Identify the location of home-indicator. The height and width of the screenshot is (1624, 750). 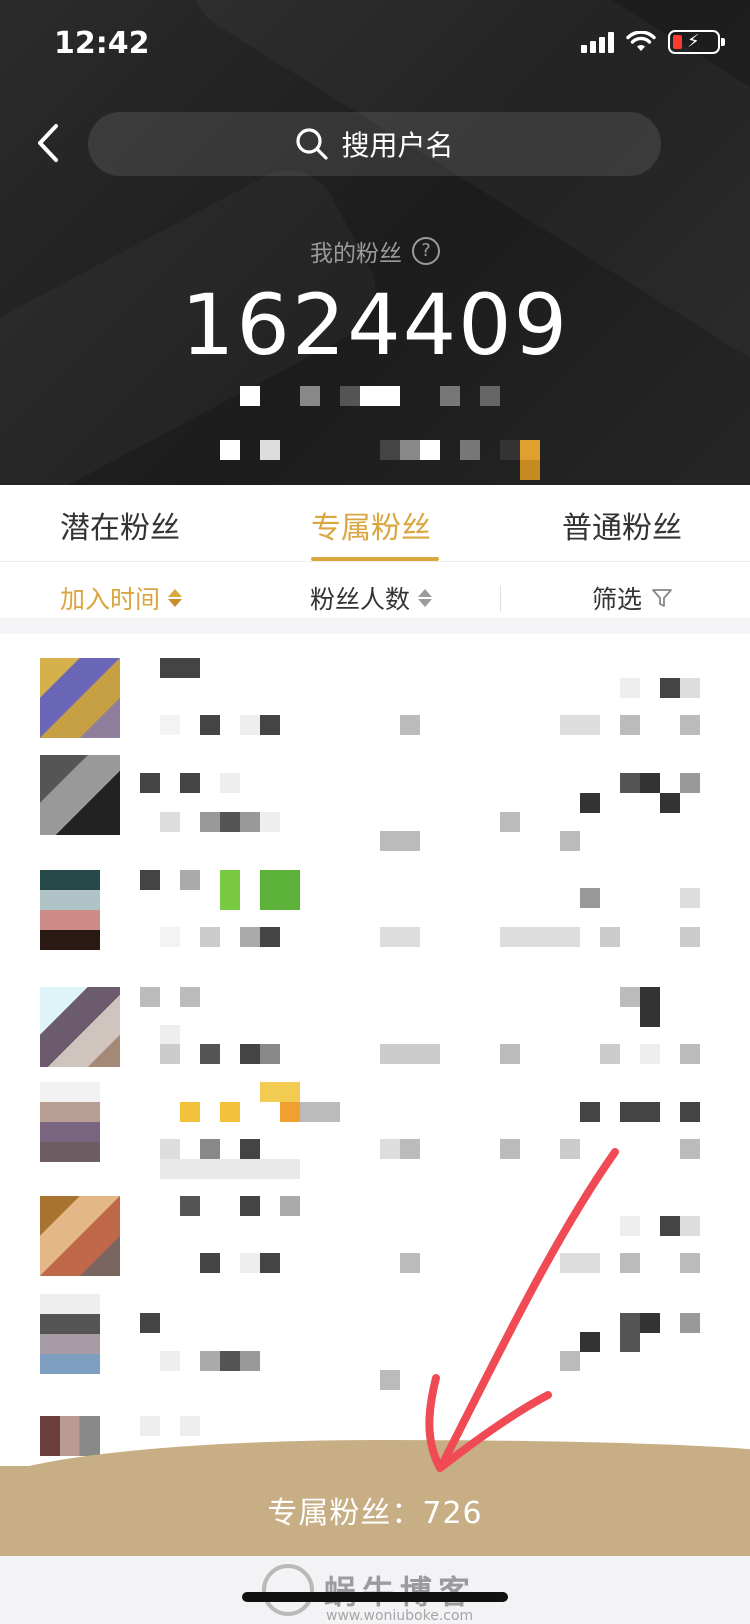
(375, 1597).